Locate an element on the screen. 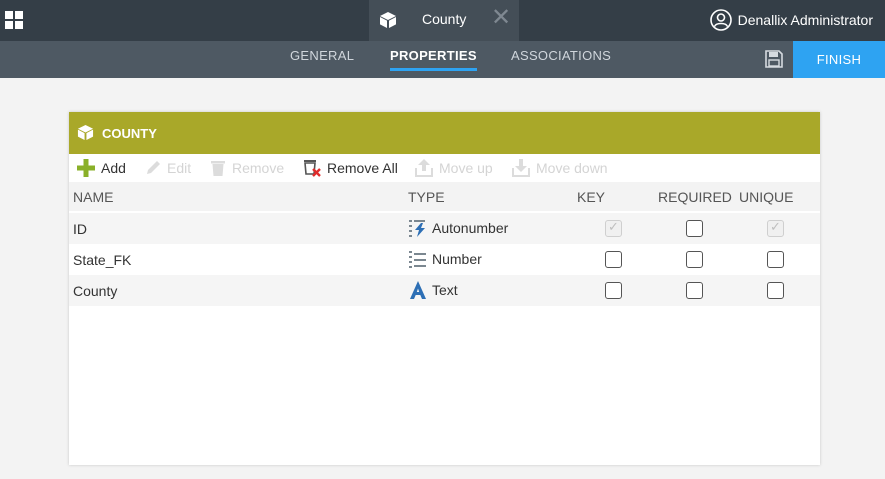 This screenshot has width=885, height=479. property-name: ID is located at coordinates (80, 229).